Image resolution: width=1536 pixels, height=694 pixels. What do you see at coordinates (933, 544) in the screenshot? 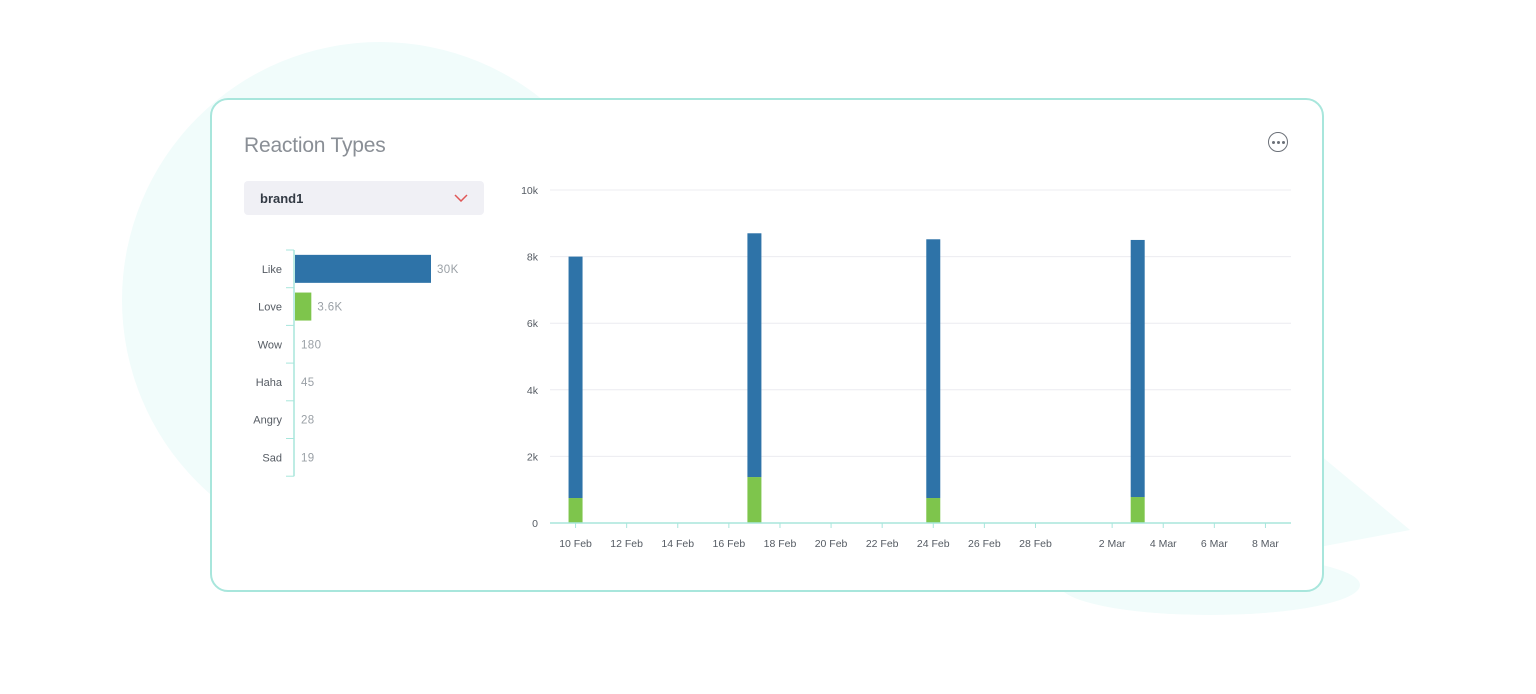
I see `x-tick-label: 24 Feb` at bounding box center [933, 544].